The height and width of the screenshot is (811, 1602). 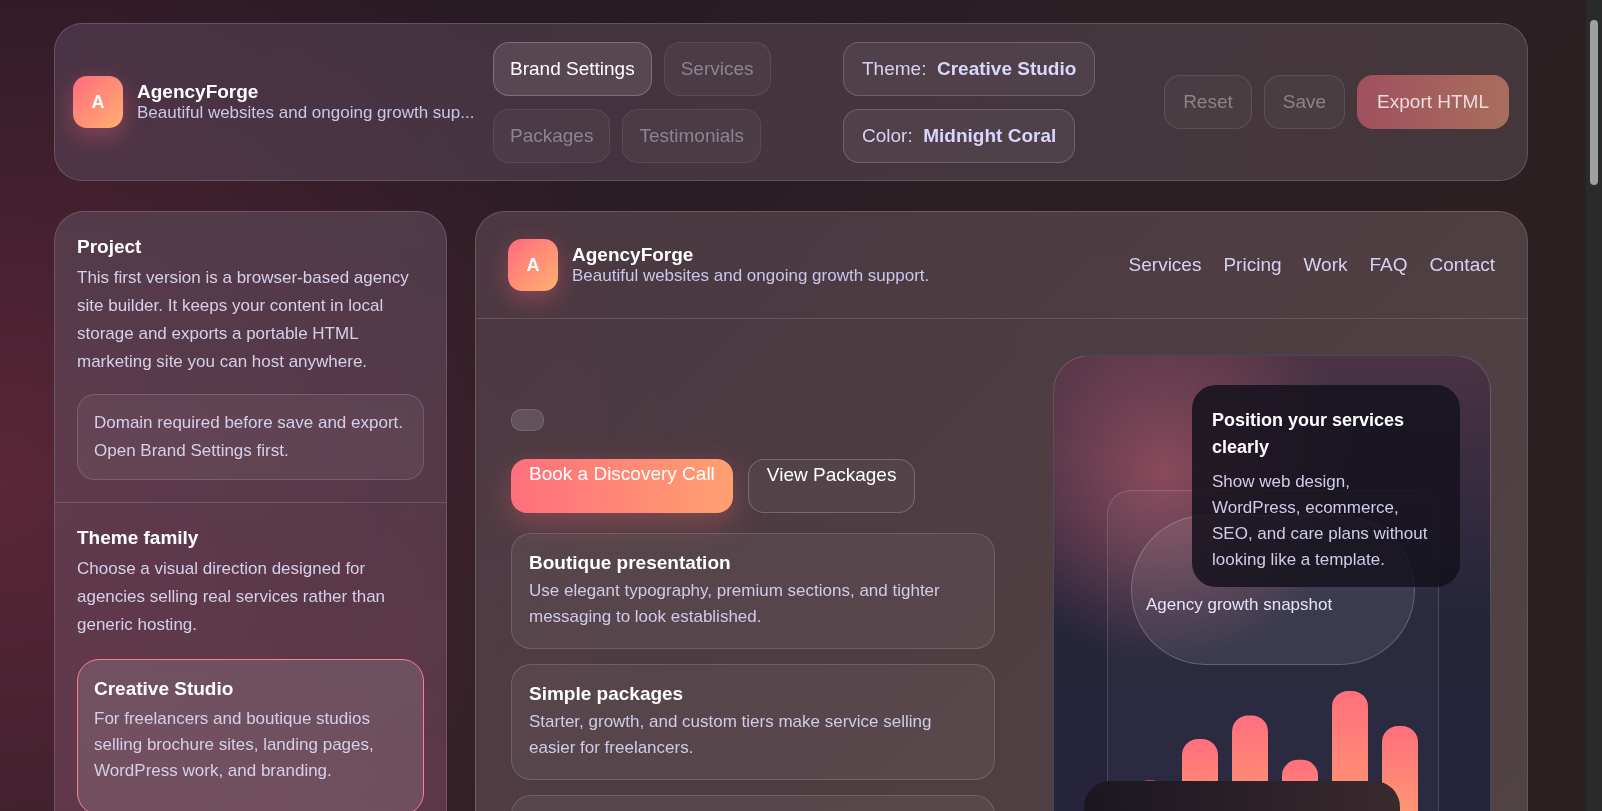 I want to click on nav-link: Services, so click(x=1165, y=265).